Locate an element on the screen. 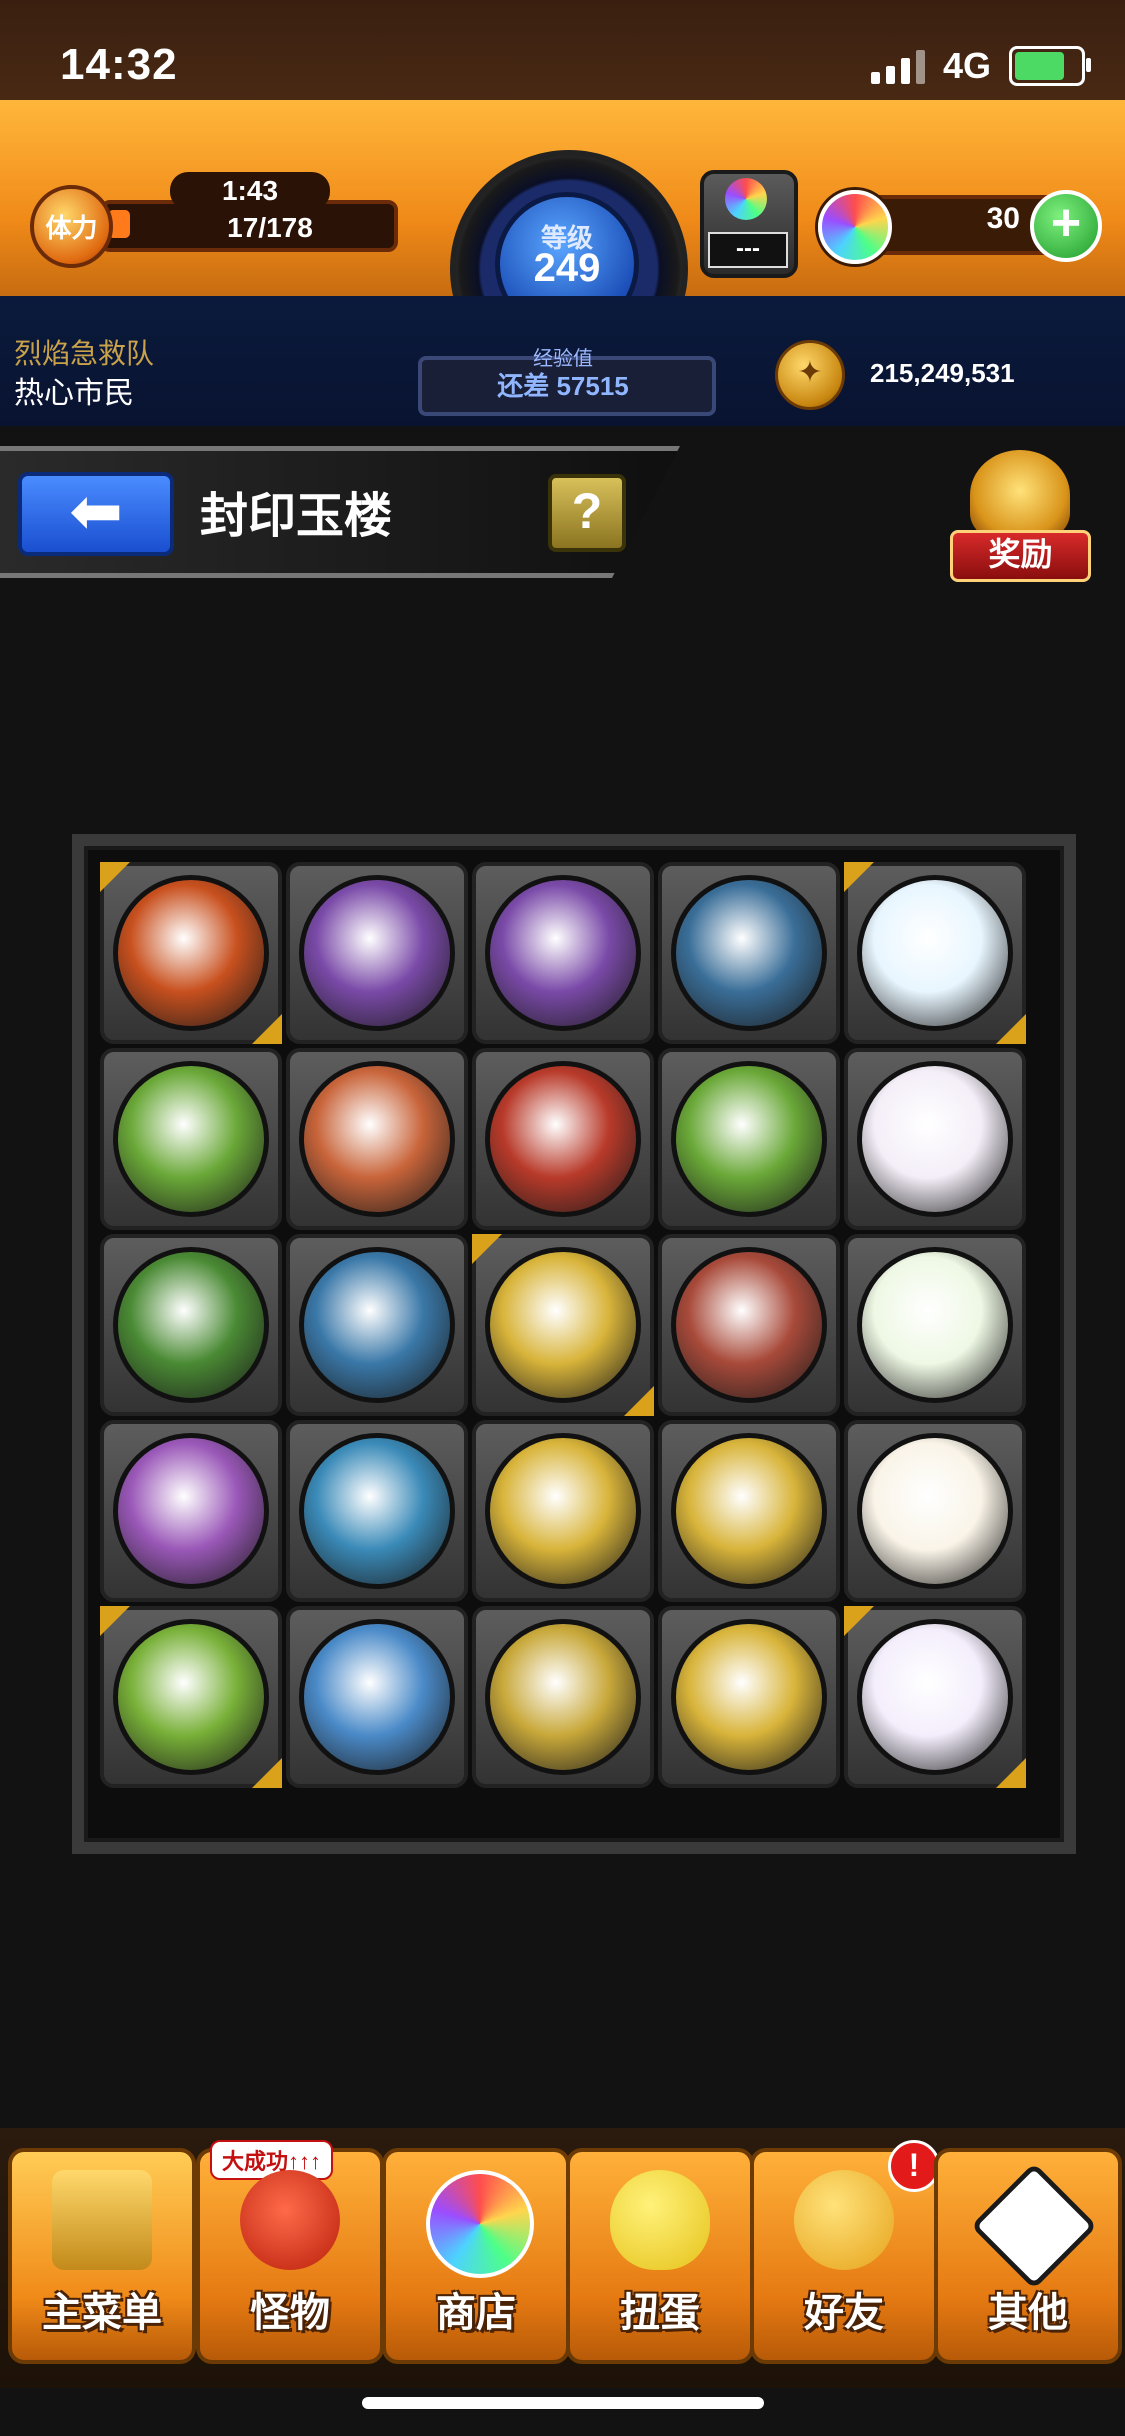  nav-home: 主菜单 is located at coordinates (102, 2256).